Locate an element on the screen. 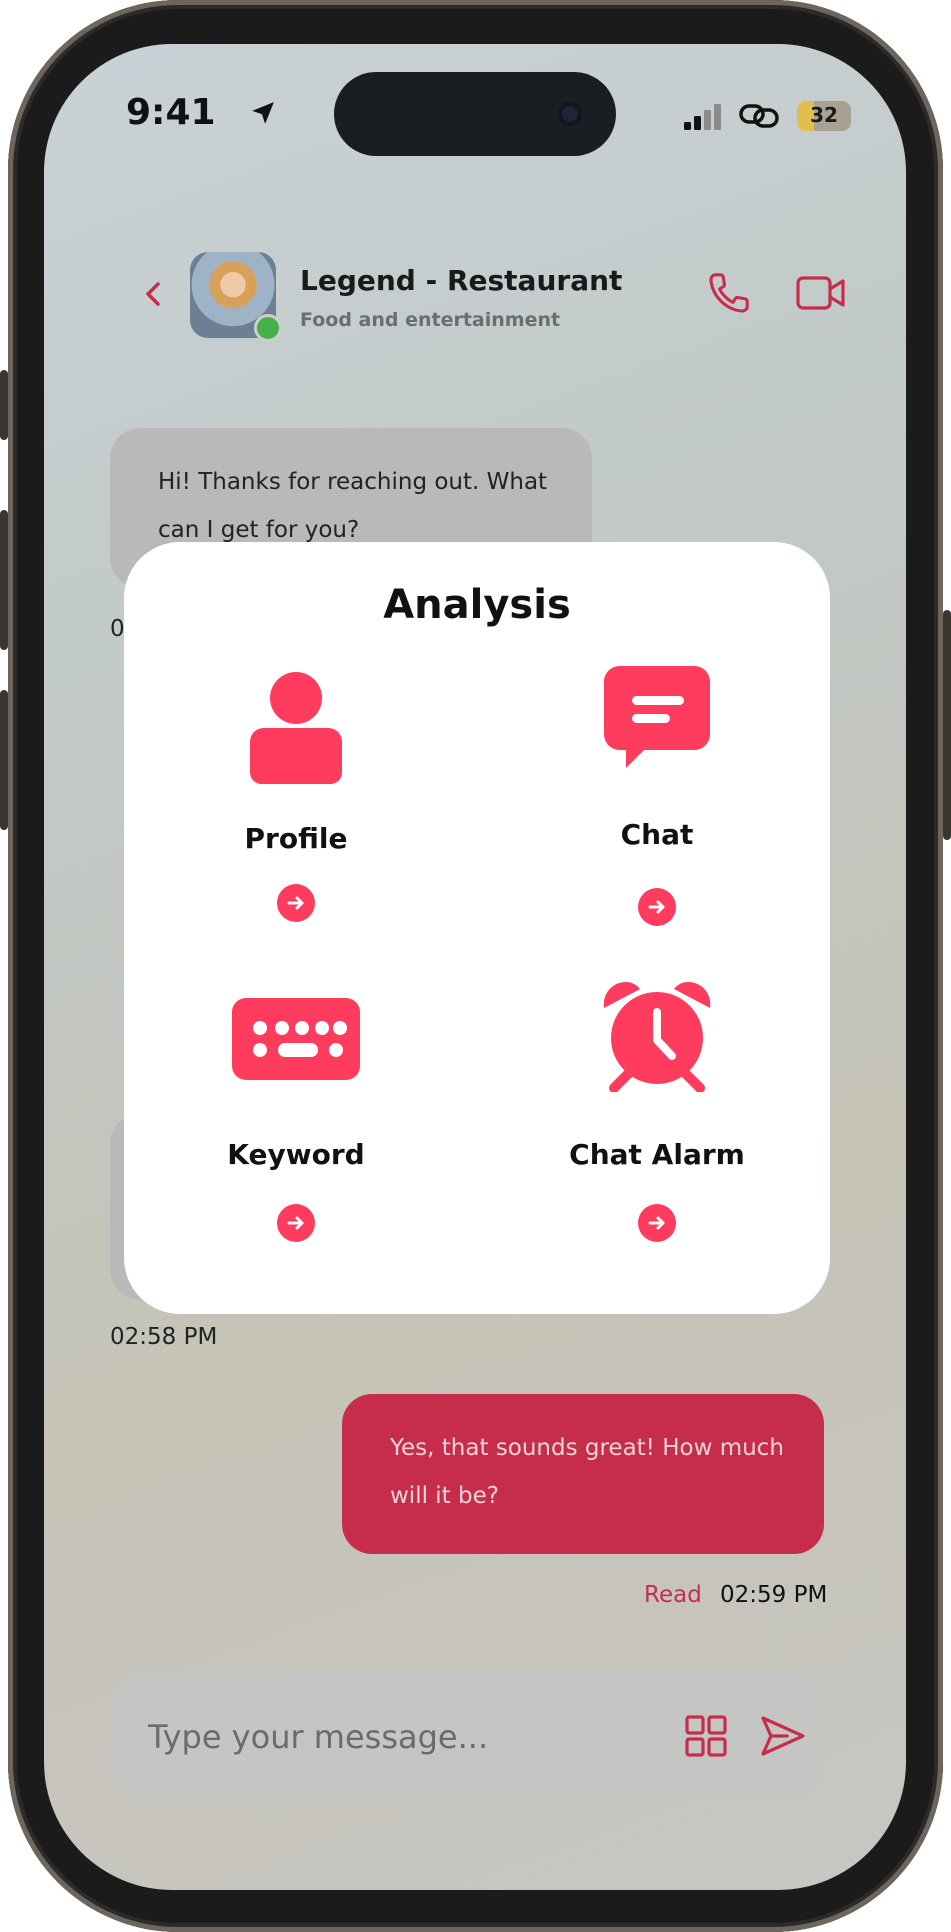 This screenshot has height=1932, width=951. avatar is located at coordinates (236, 297).